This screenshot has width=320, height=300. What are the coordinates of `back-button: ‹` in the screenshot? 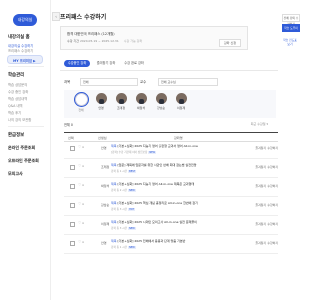 It's located at (56, 16).